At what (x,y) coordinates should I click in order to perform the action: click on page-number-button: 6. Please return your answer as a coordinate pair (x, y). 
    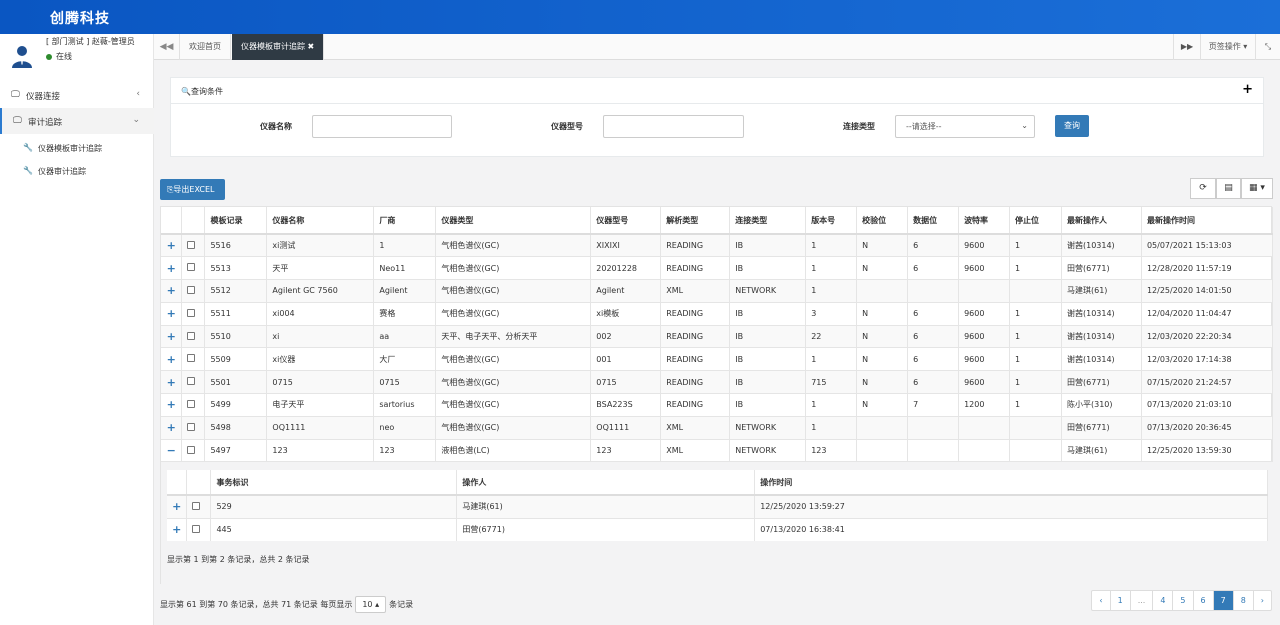
    Looking at the image, I should click on (1204, 600).